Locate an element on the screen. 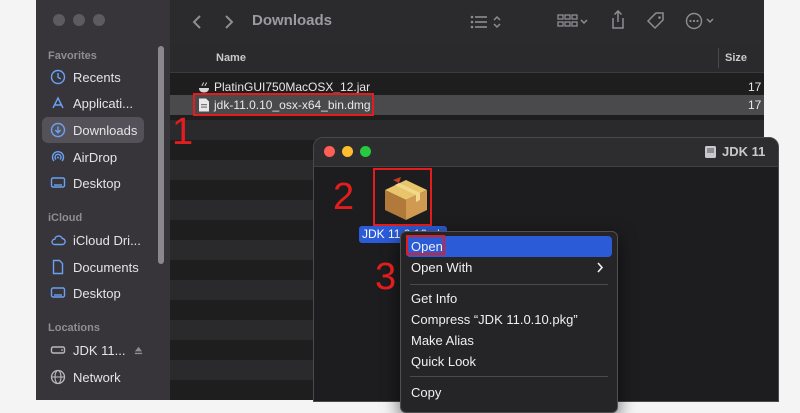 The image size is (800, 413). sidebar-item-icloud-desktop: Desktop is located at coordinates (93, 293).